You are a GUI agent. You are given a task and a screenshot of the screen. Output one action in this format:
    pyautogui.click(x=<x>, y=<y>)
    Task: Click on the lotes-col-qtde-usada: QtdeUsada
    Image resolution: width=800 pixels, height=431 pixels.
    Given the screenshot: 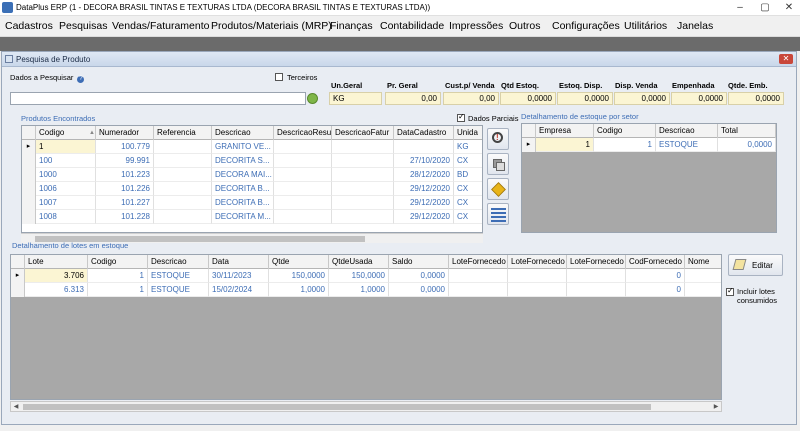 What is the action you would take?
    pyautogui.click(x=359, y=262)
    